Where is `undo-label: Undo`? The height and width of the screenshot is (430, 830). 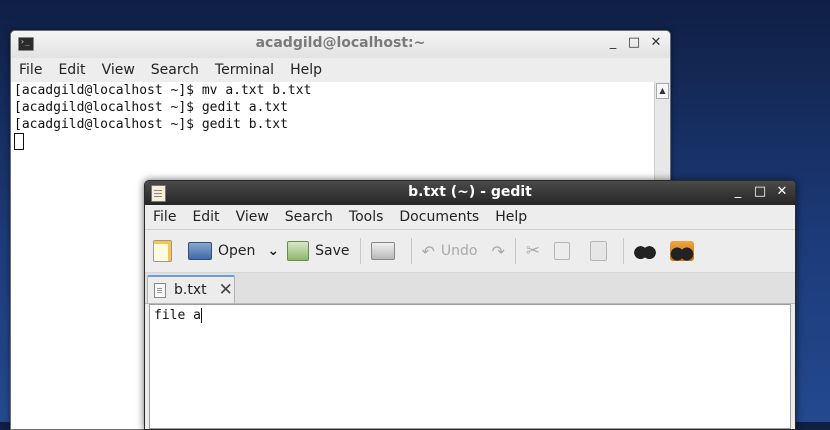
undo-label: Undo is located at coordinates (459, 251).